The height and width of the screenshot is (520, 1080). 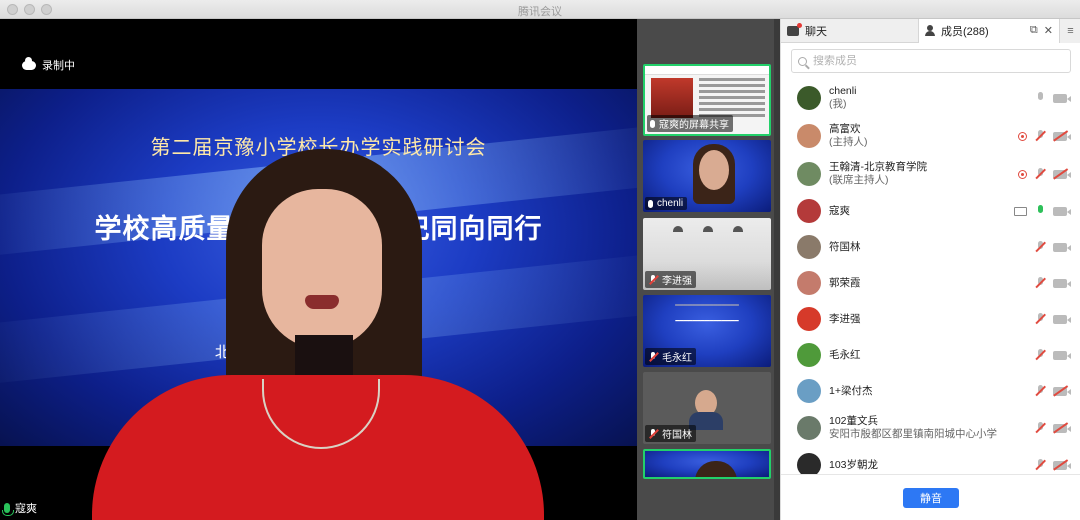 I want to click on tab-members-label: 成员(288), so click(x=965, y=31).